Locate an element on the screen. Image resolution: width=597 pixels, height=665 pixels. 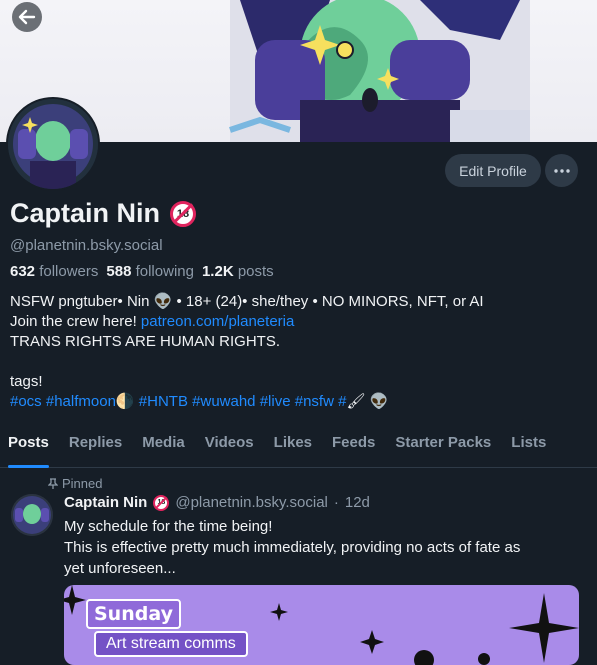
post-avatar-artwork is located at coordinates (32, 515).